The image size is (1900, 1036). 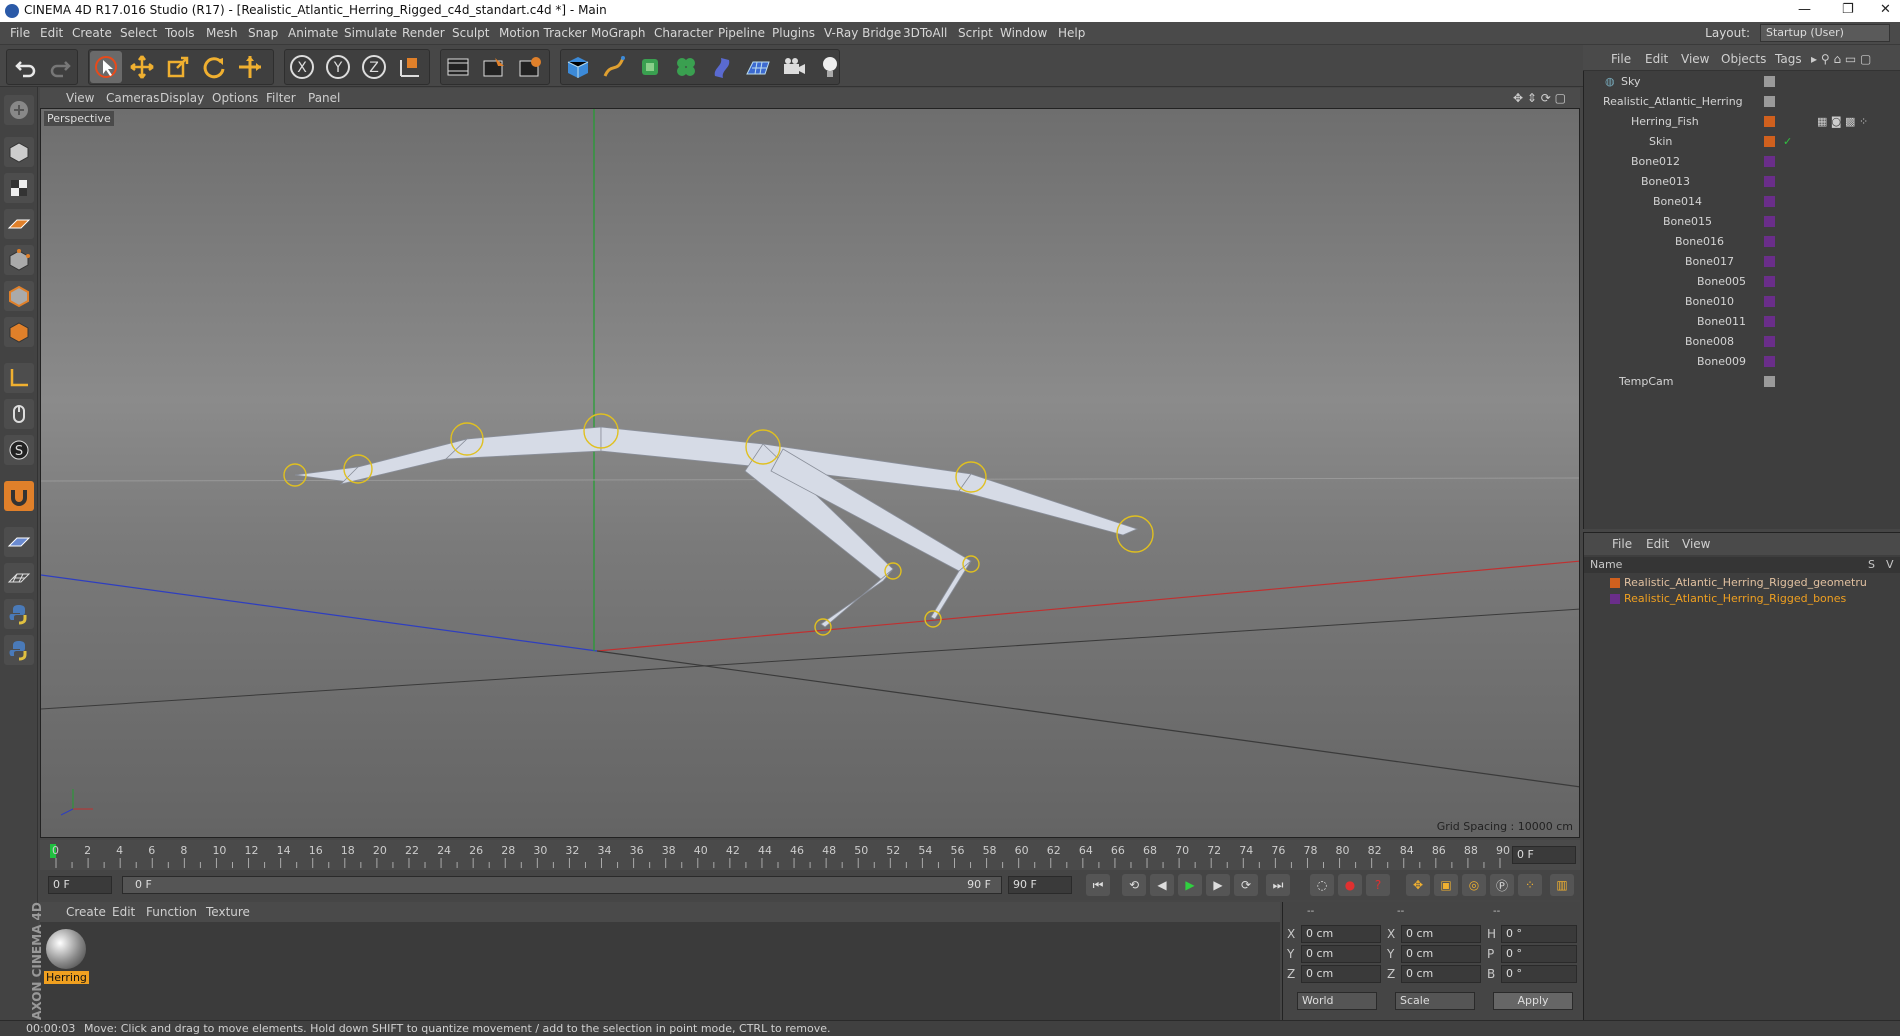 I want to click on object-row: TempCam, so click(x=1741, y=382).